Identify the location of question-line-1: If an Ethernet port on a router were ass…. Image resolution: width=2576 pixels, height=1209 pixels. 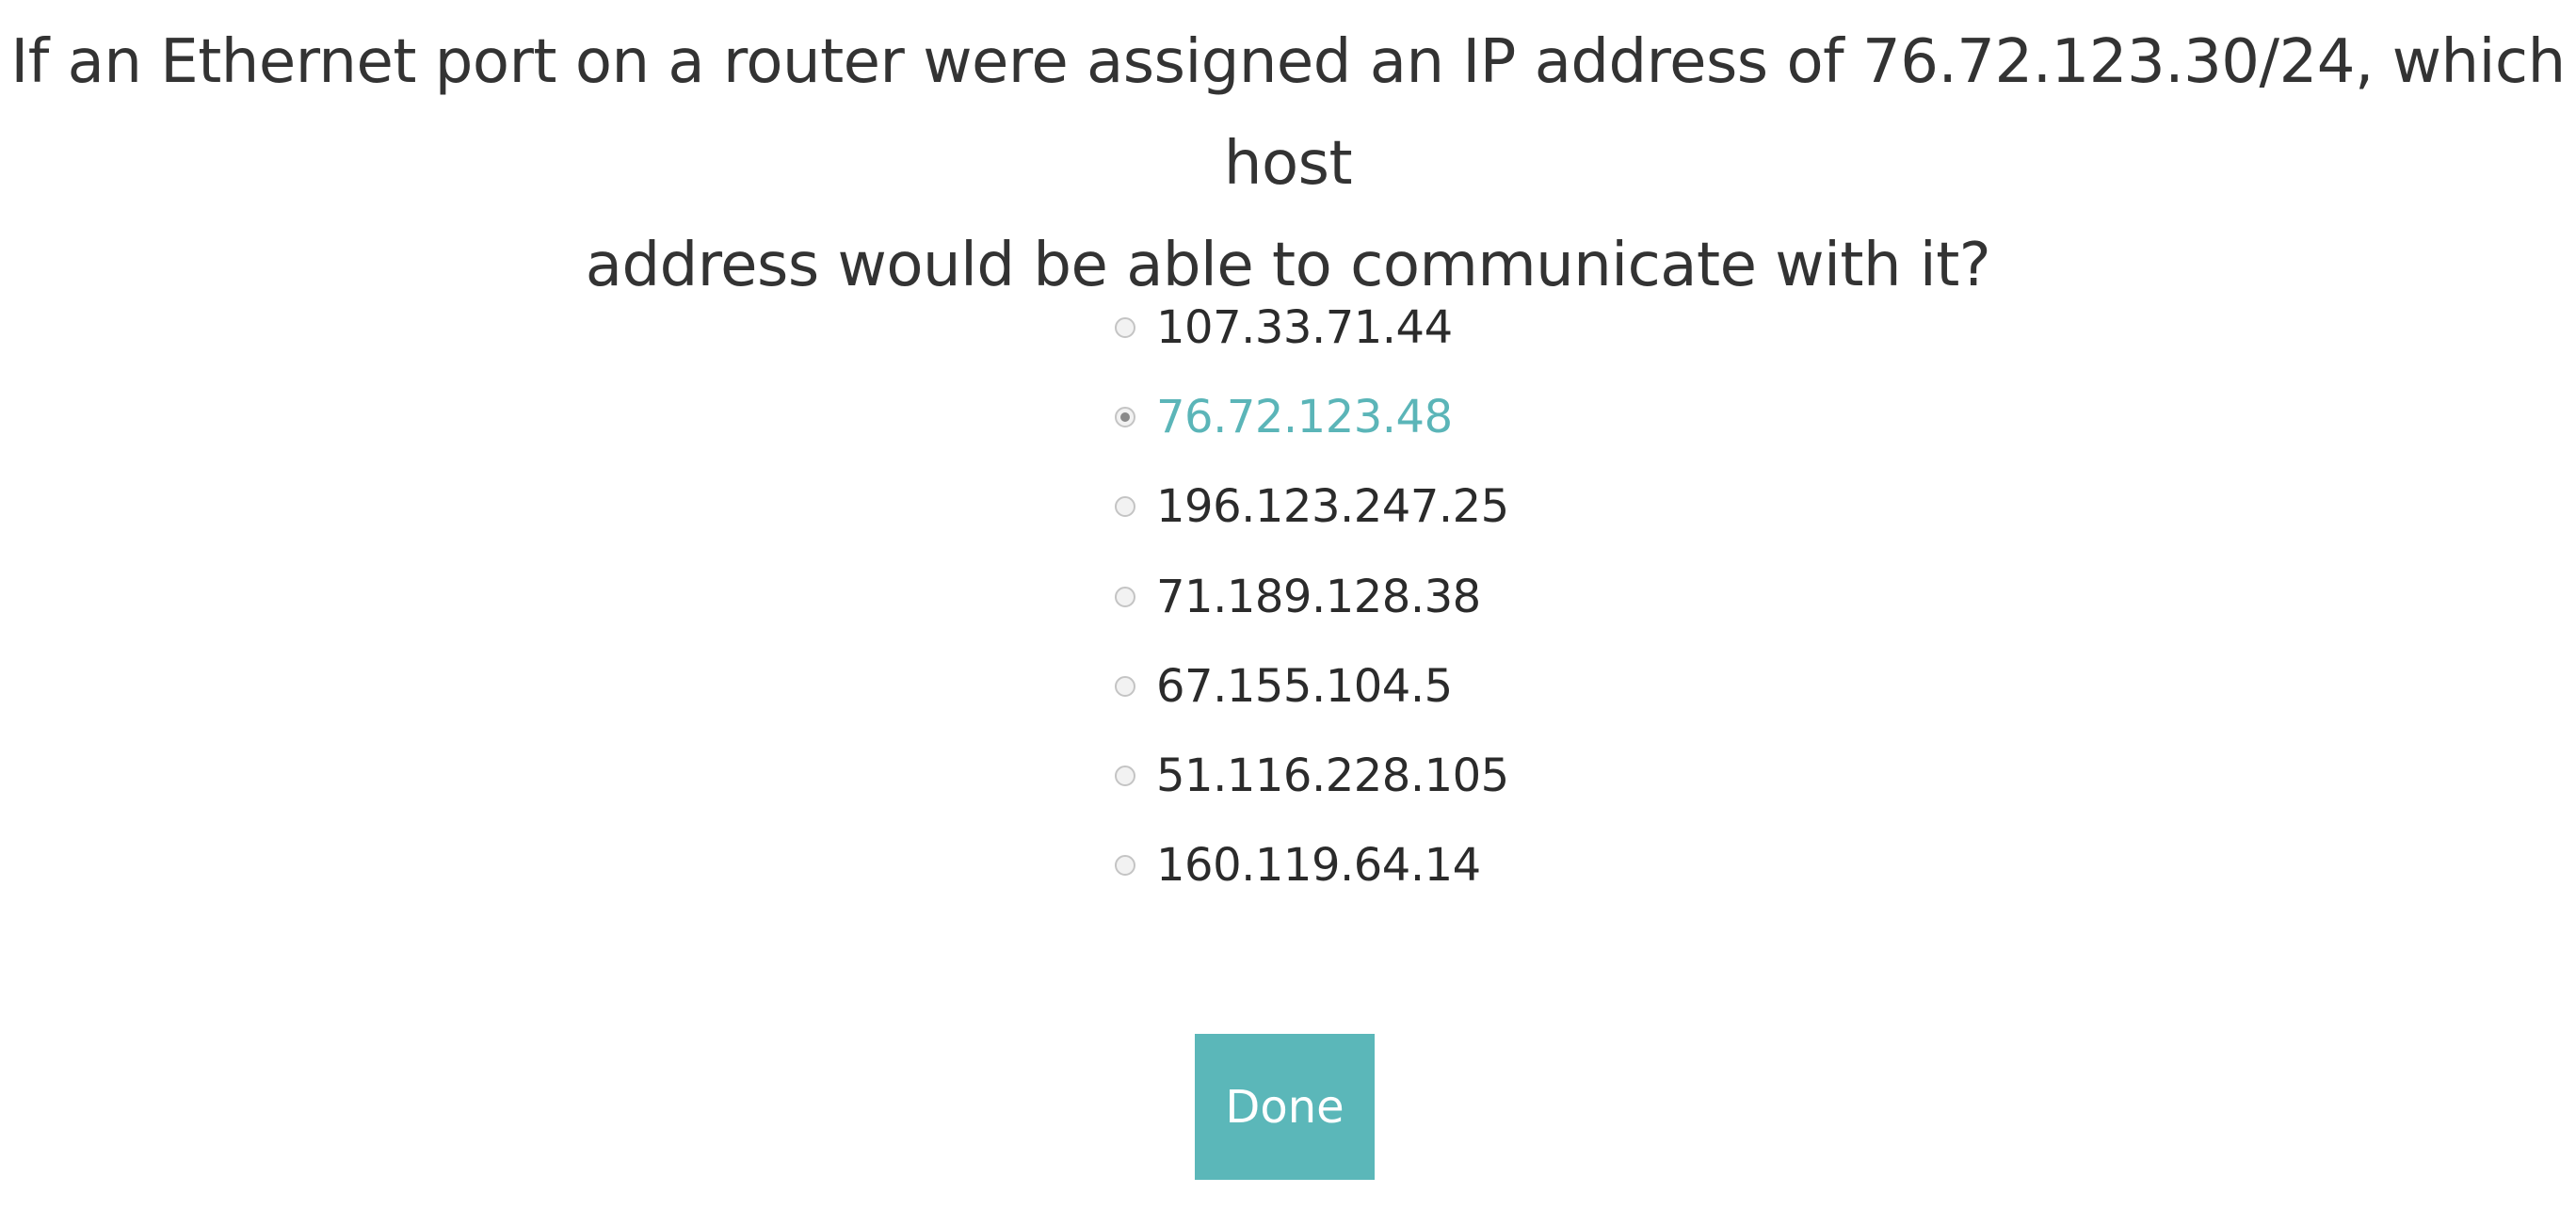
(1288, 113).